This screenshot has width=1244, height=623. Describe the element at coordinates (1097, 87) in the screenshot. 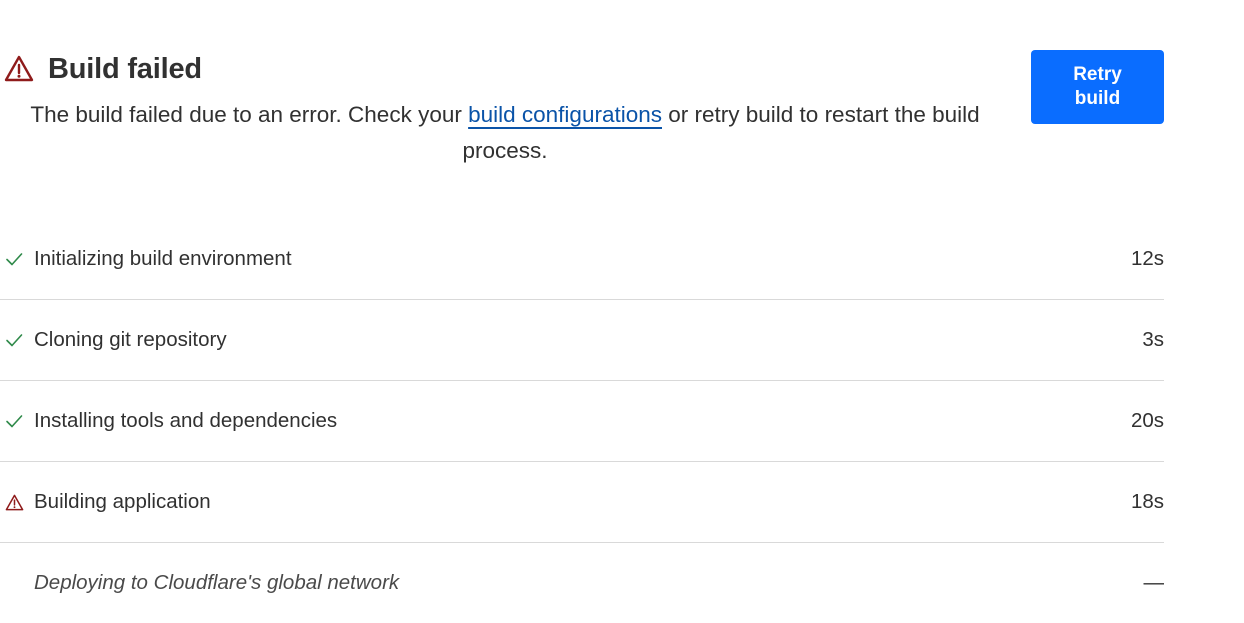

I see `retry-build-button: Retry build` at that location.